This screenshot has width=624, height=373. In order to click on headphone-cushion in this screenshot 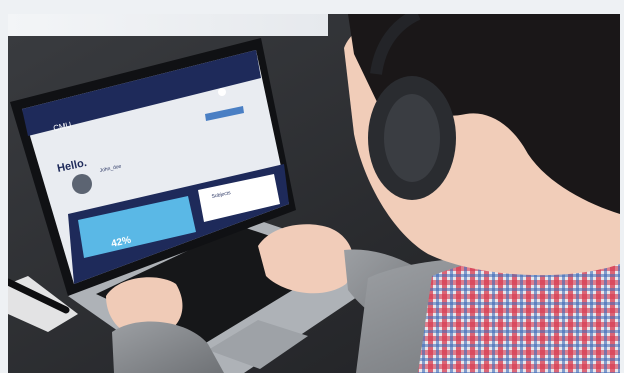, I will do `click(412, 138)`.